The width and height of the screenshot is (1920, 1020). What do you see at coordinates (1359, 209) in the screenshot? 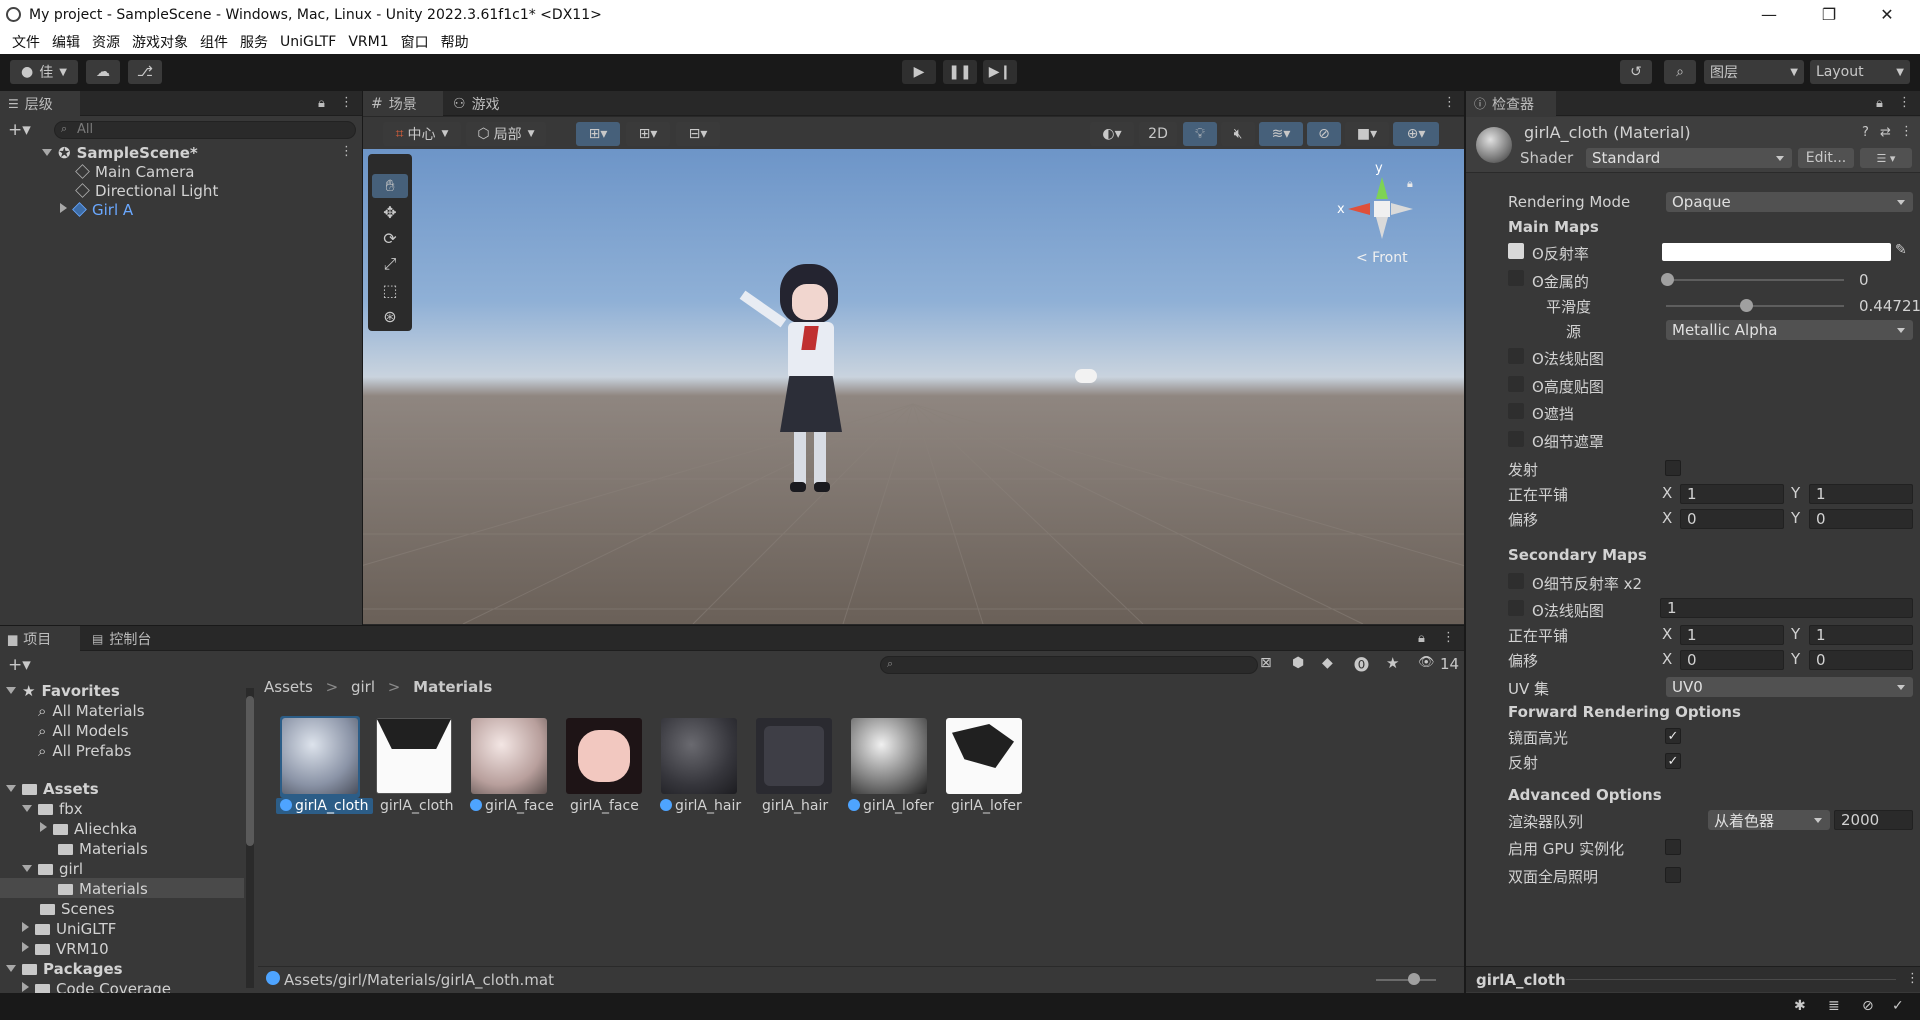
I see `gizmo-x-axis` at bounding box center [1359, 209].